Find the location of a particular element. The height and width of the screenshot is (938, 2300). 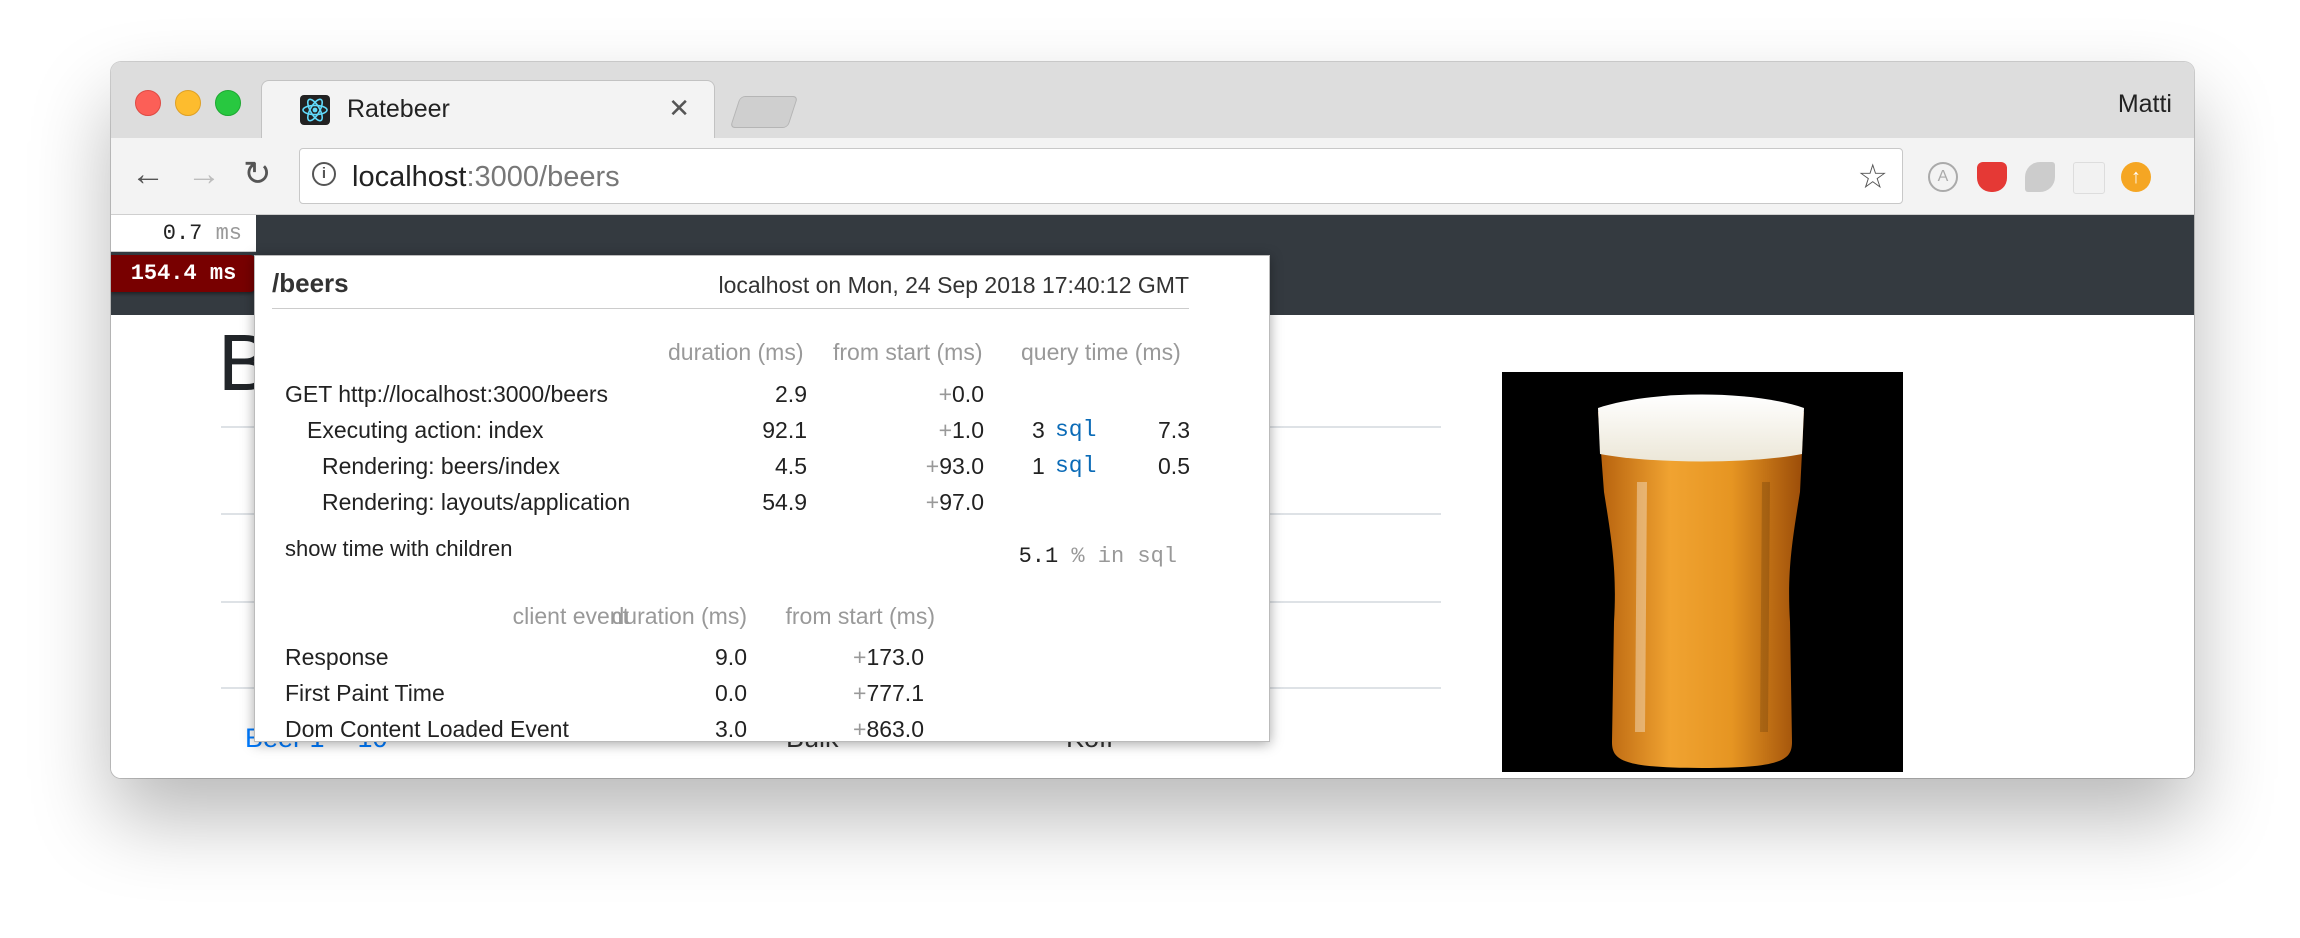

url-path: :3000/beers is located at coordinates (543, 177).